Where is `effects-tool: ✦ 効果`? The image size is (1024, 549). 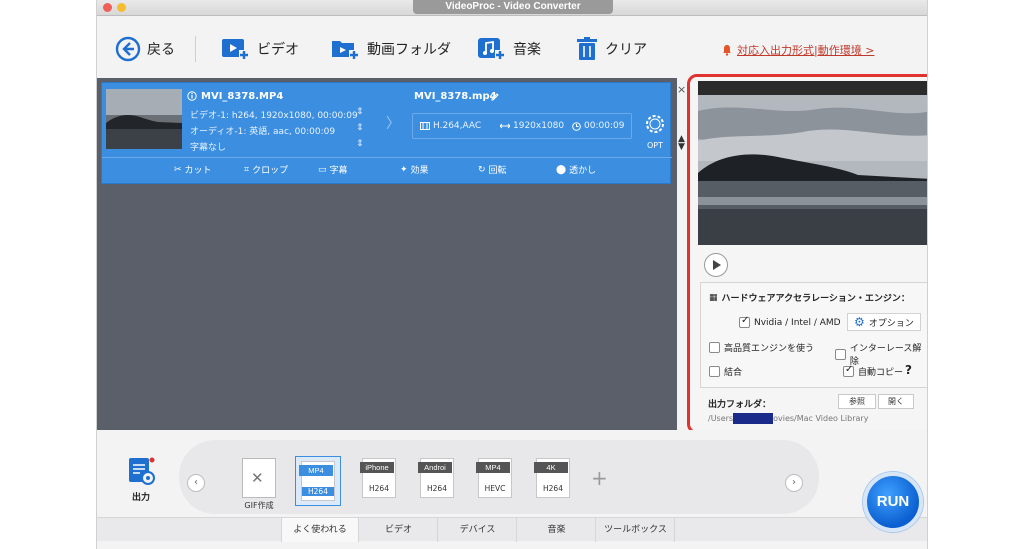
effects-tool: ✦ 効果 is located at coordinates (414, 170).